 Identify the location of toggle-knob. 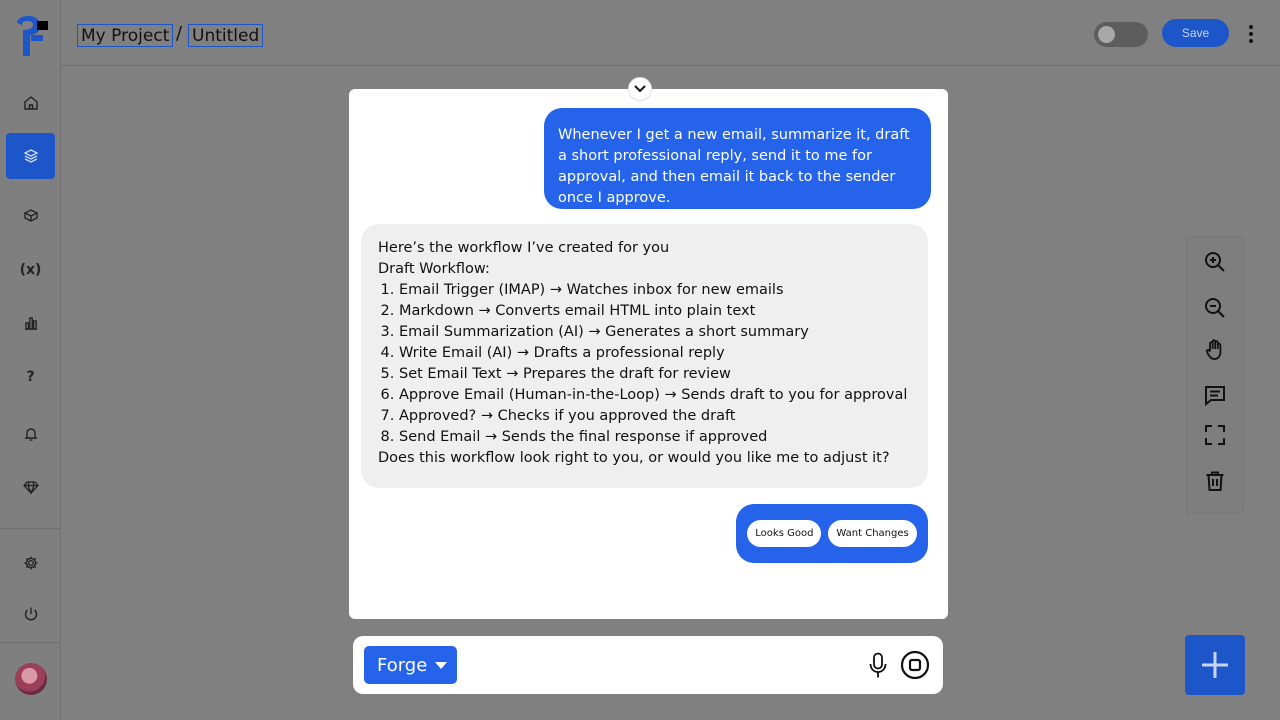
(1106, 34).